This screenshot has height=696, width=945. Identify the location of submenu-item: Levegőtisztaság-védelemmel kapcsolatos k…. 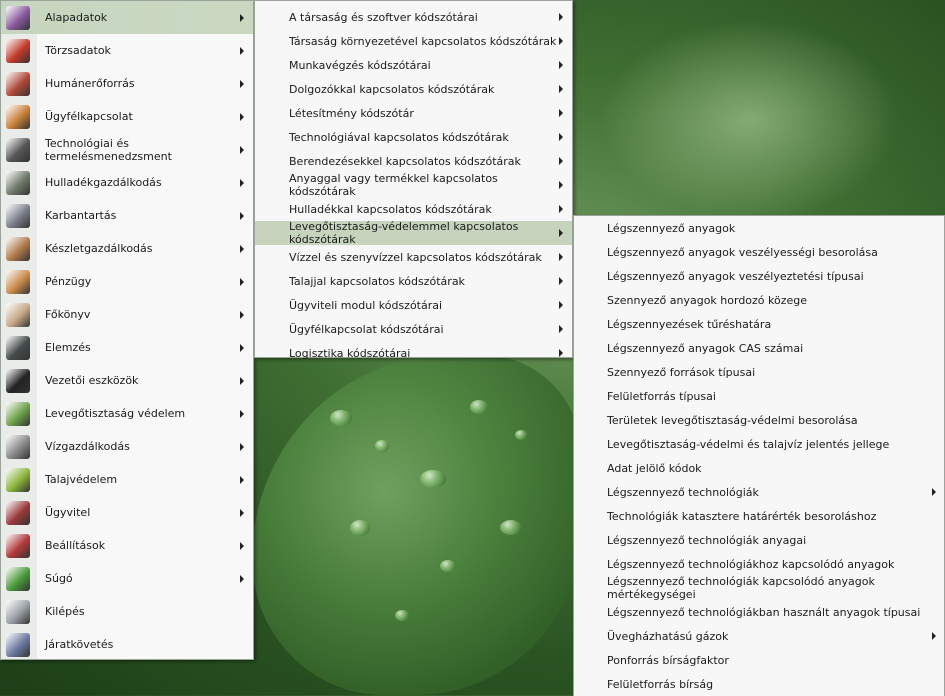
(413, 233).